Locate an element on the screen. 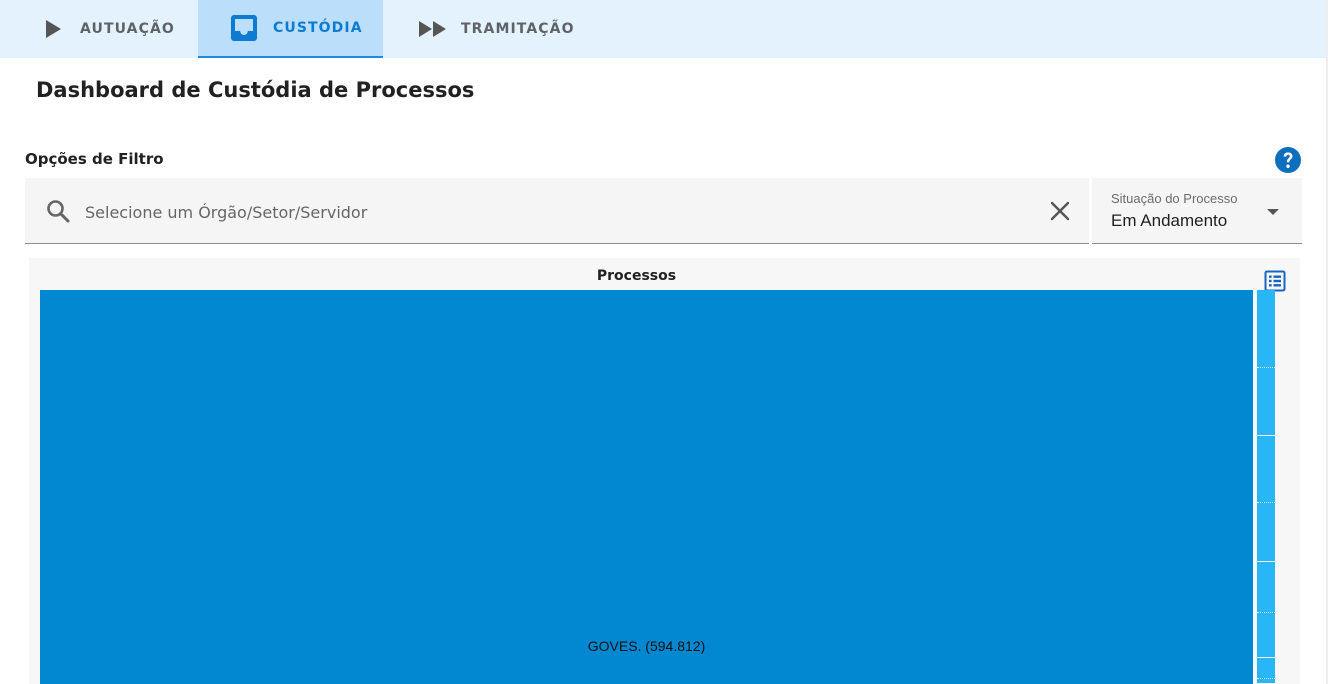 Image resolution: width=1328 pixels, height=684 pixels. chevron-down-icon is located at coordinates (1273, 213).